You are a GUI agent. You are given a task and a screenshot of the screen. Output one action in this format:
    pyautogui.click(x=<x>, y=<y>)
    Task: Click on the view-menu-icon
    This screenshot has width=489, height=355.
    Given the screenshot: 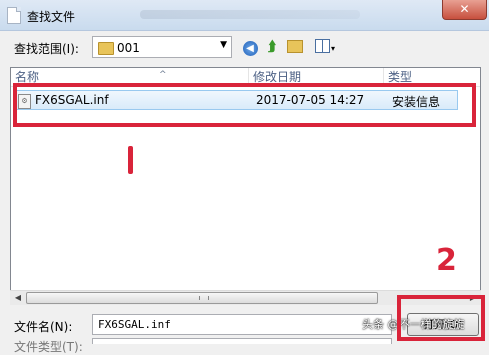 What is the action you would take?
    pyautogui.click(x=322, y=46)
    